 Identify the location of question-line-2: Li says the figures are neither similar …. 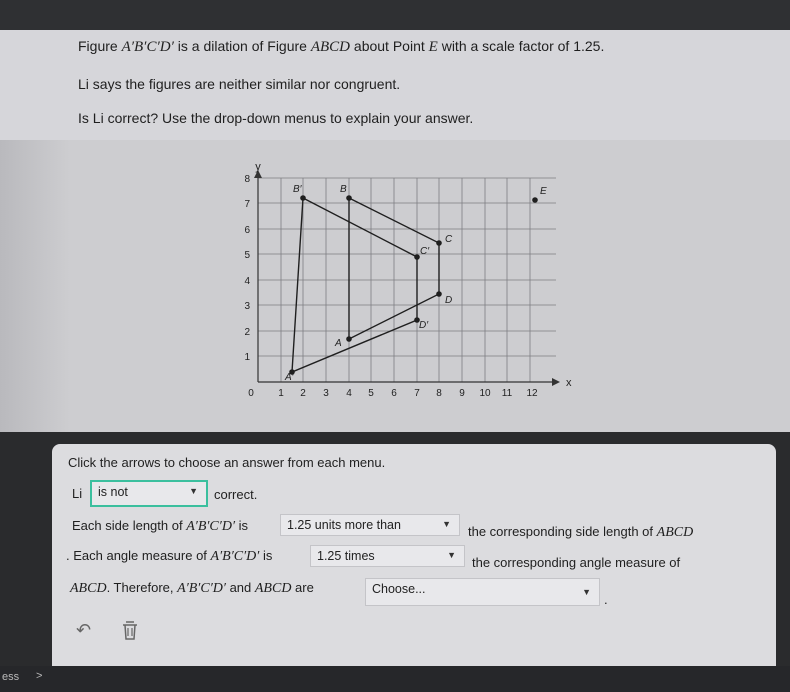
(239, 84).